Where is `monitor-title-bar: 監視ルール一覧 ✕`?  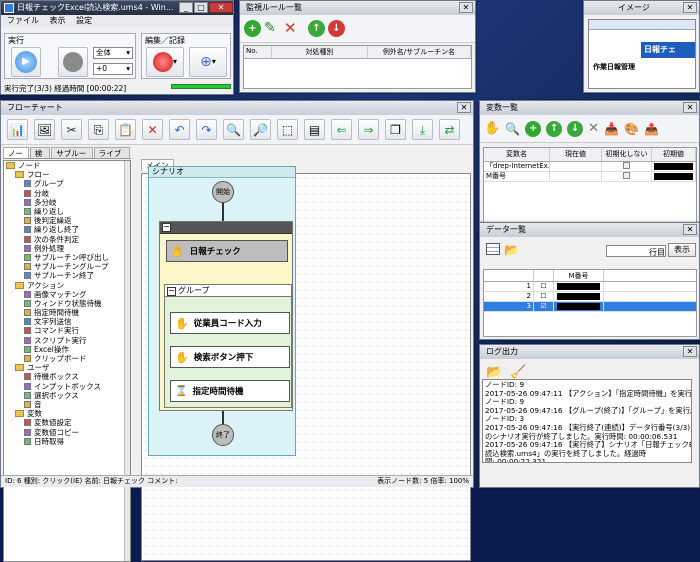
monitor-title-bar: 監視ルール一覧 ✕ is located at coordinates (357, 8).